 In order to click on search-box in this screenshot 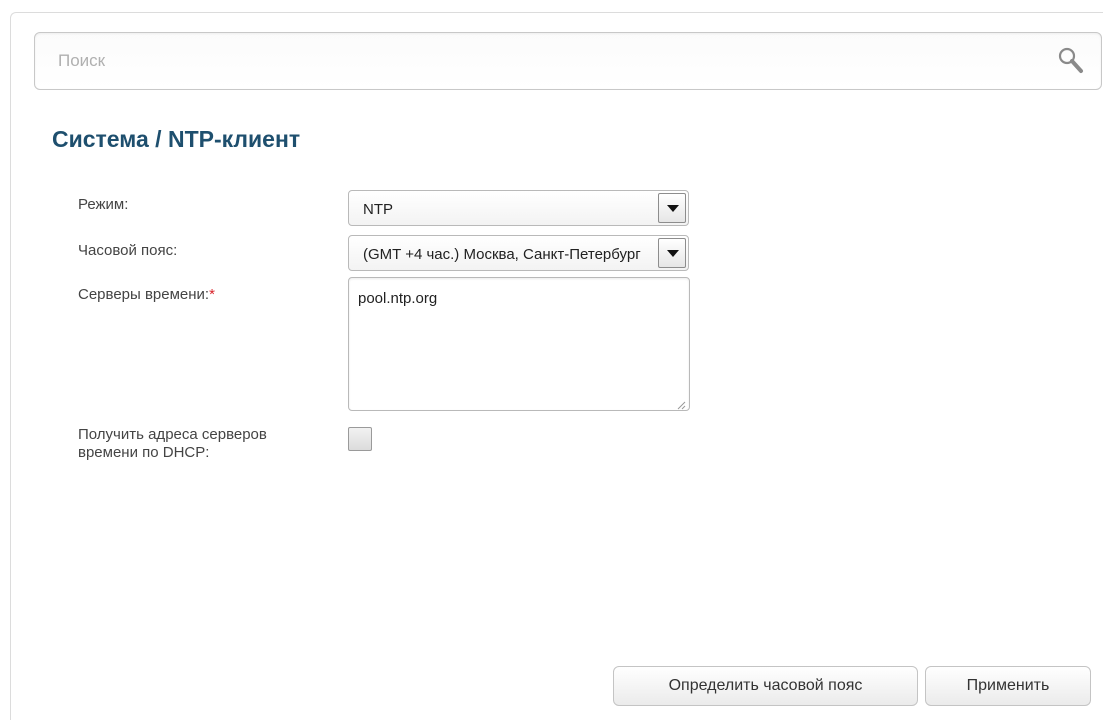, I will do `click(568, 61)`.